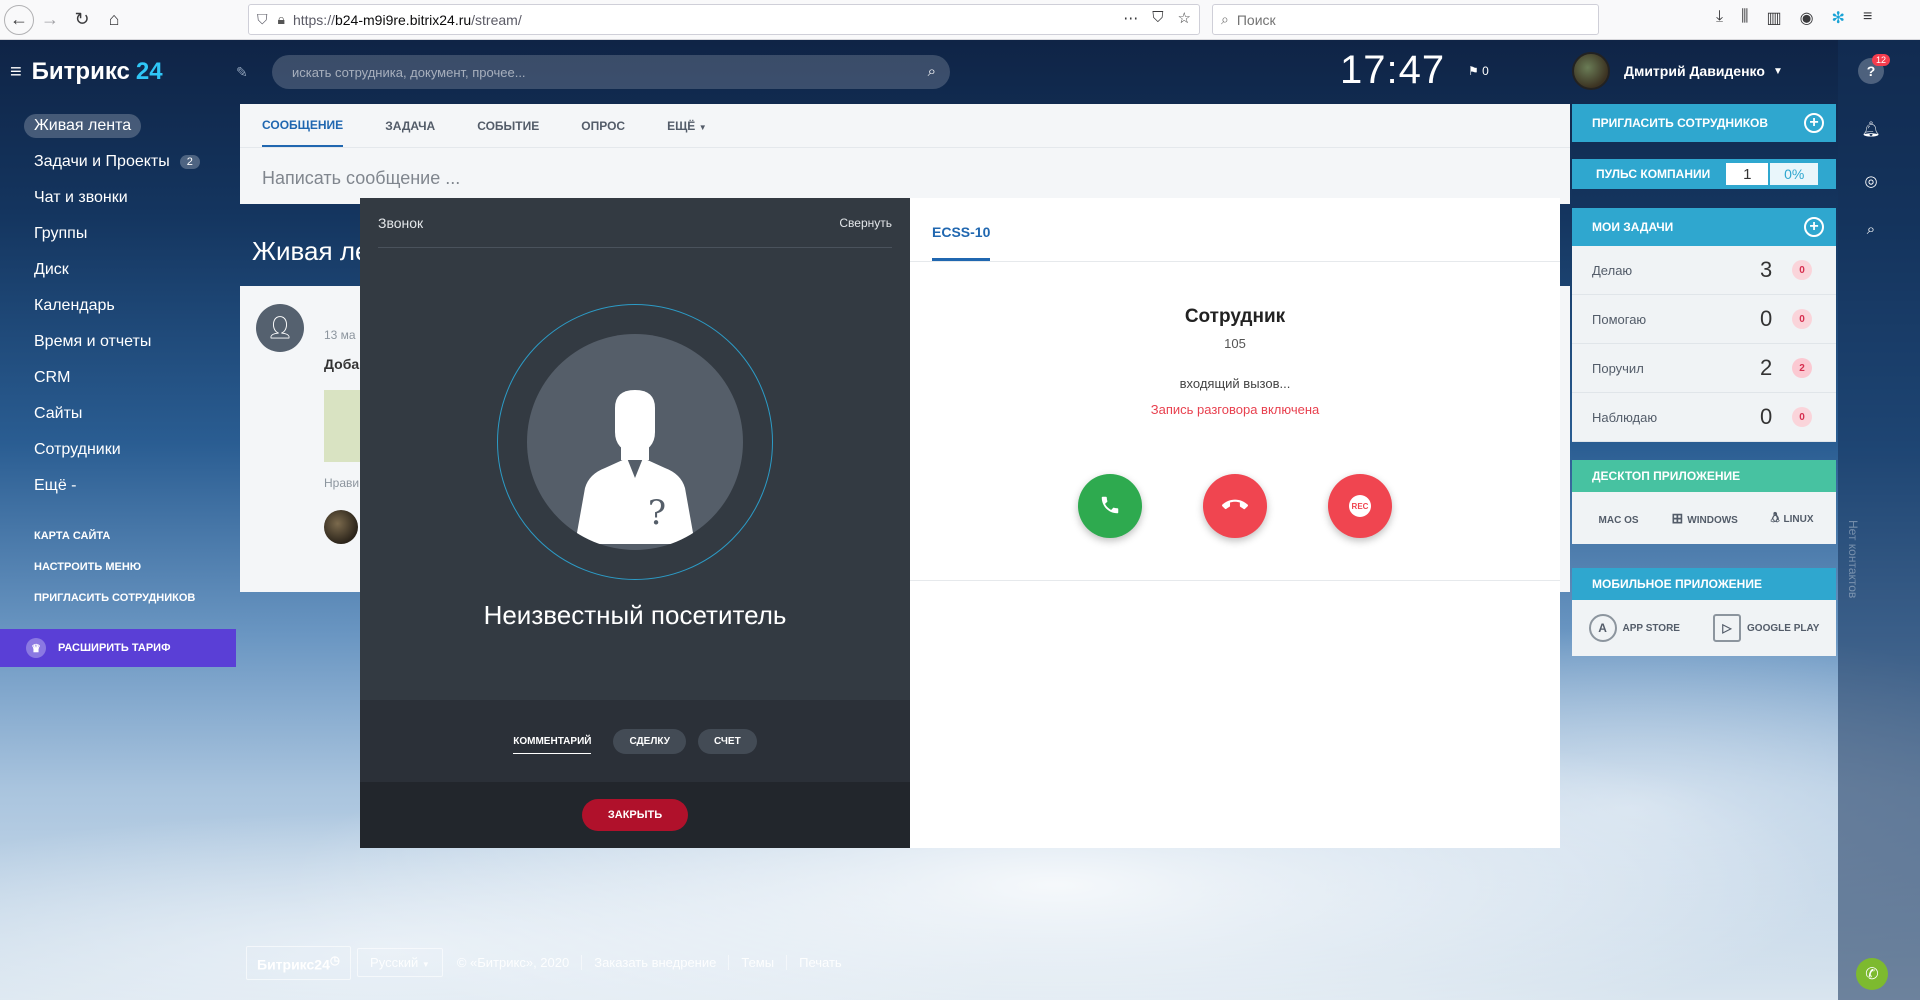  I want to click on extension-icon: ✻, so click(1838, 18).